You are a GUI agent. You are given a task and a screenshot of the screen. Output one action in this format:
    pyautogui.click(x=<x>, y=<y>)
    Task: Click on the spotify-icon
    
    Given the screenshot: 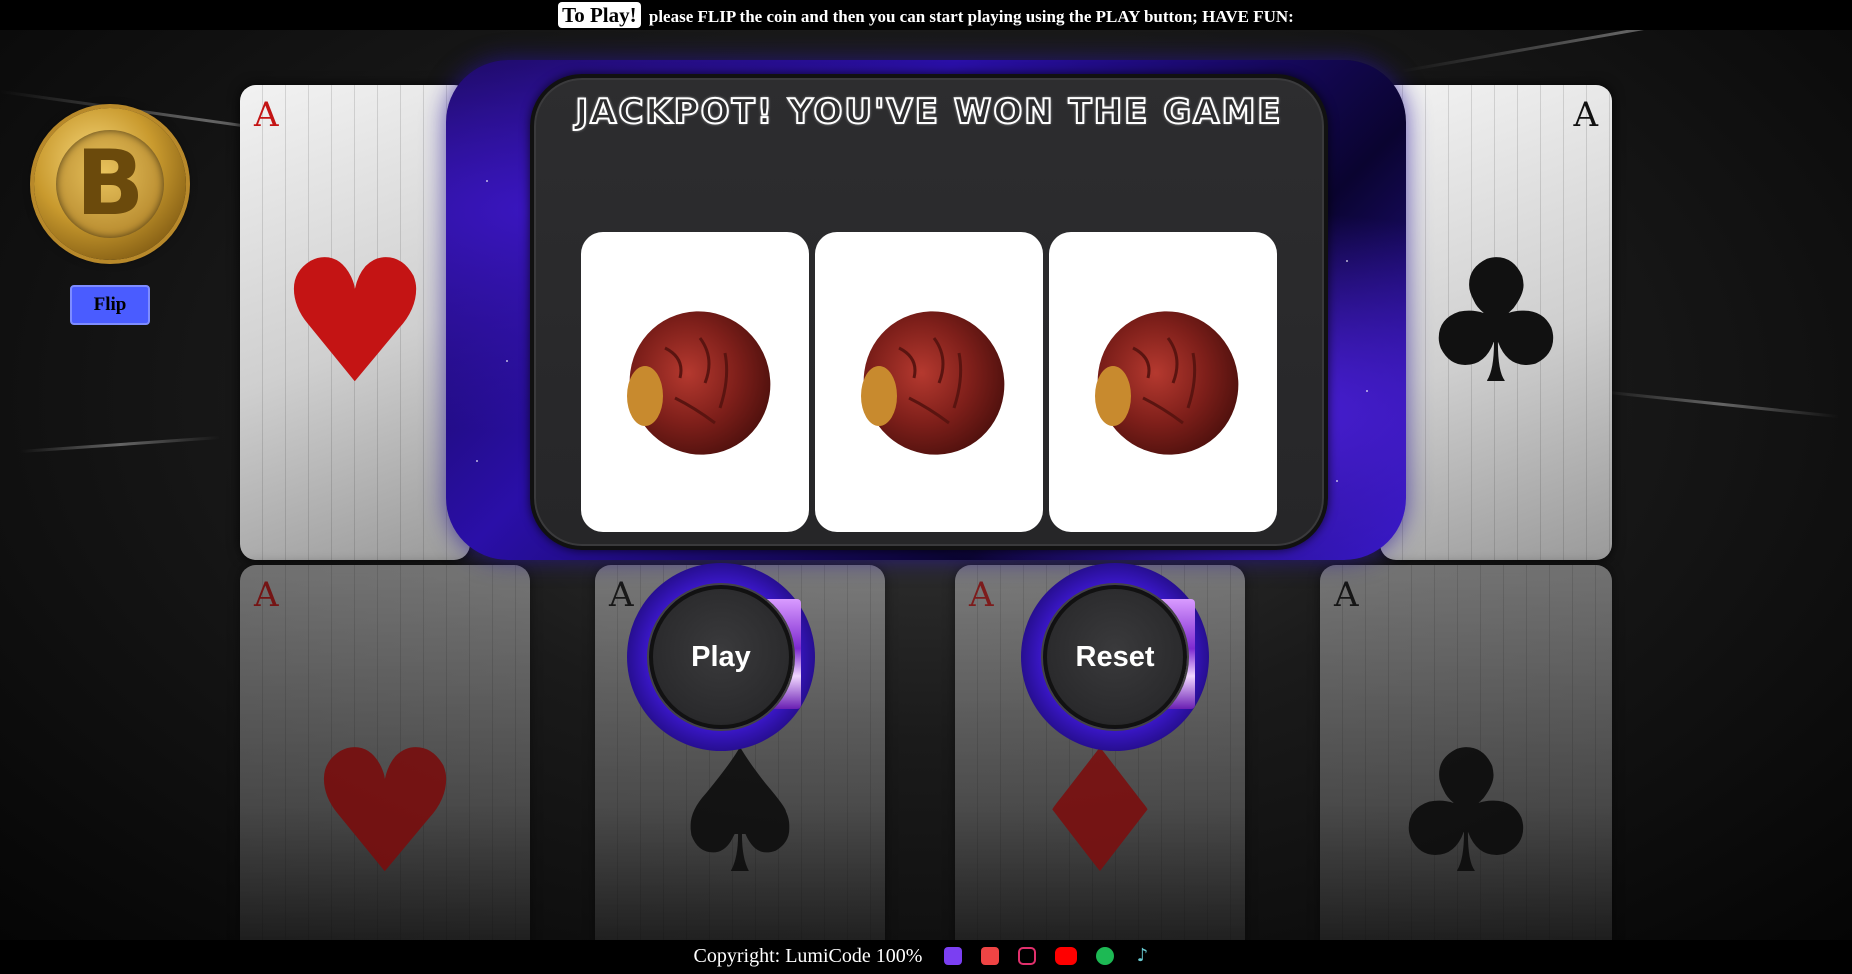 What is the action you would take?
    pyautogui.click(x=1105, y=956)
    